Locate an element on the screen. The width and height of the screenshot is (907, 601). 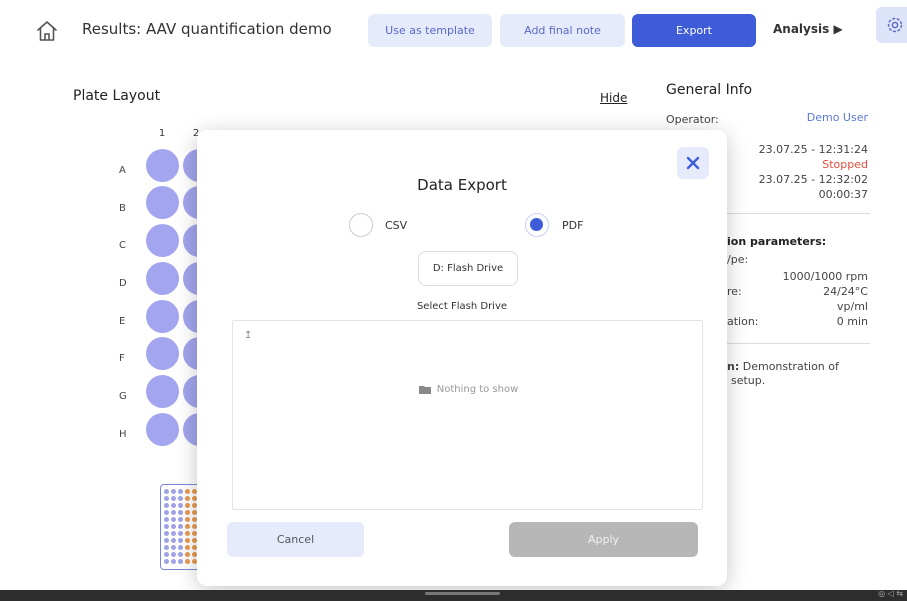
home-icon is located at coordinates (47, 31).